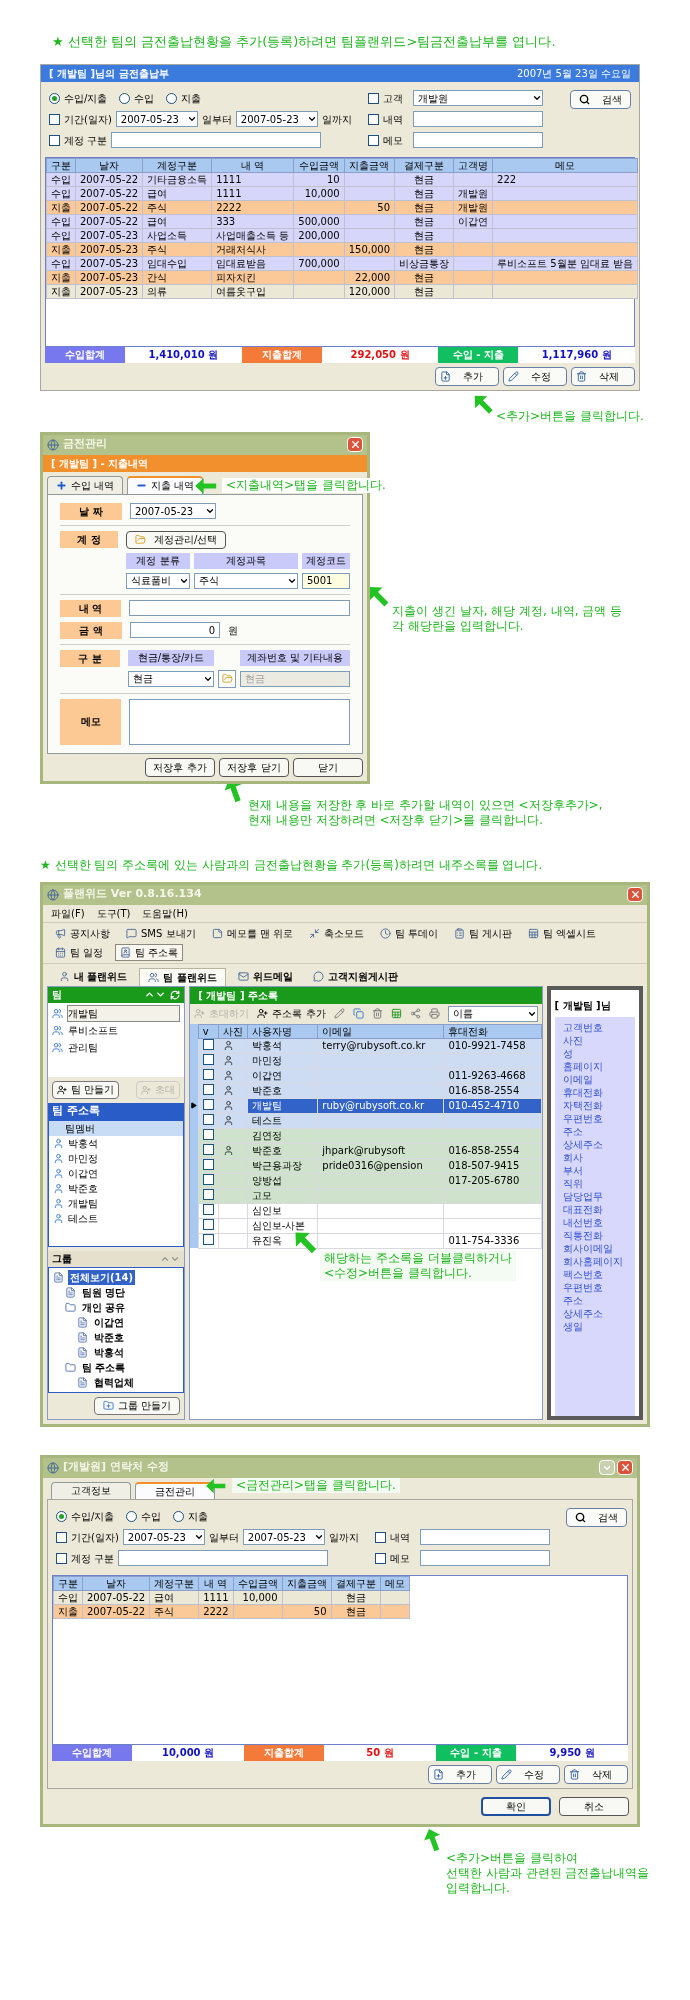  Describe the element at coordinates (596, 1517) in the screenshot. I see `search-button: 검색` at that location.